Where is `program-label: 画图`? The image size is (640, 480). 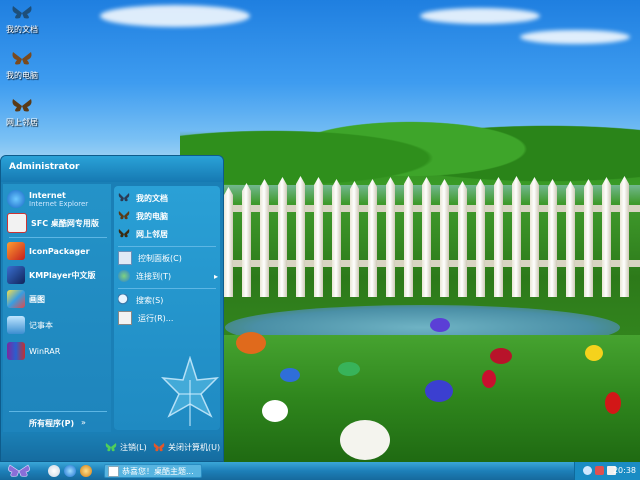 program-label: 画图 is located at coordinates (37, 299).